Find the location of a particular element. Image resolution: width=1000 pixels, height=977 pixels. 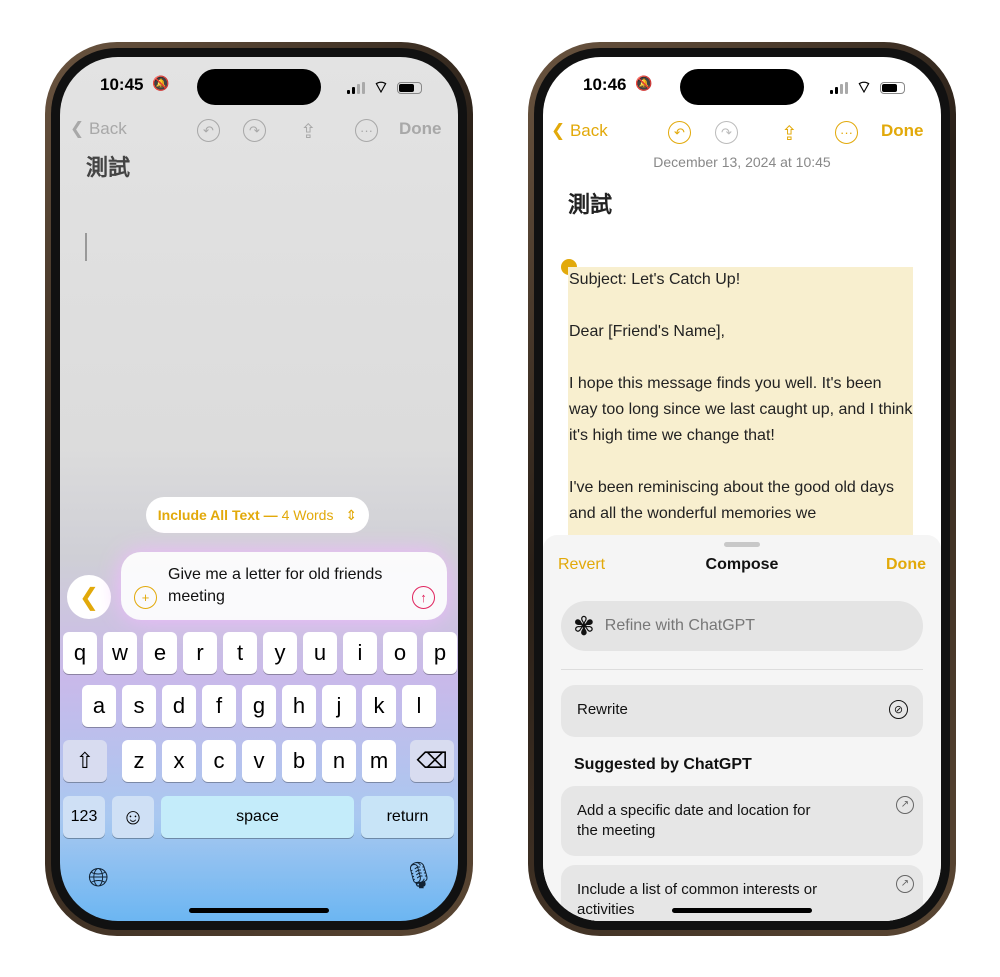

key-e: e is located at coordinates (160, 653).